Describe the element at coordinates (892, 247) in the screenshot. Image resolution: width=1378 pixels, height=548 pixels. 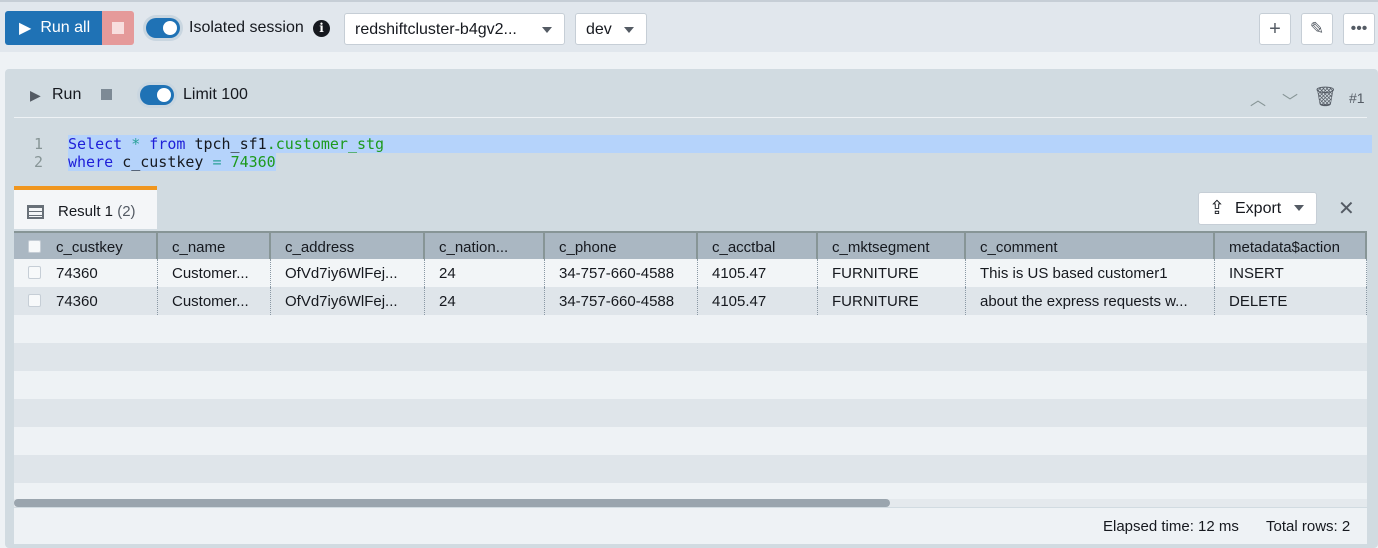
I see `column-header: c_mktsegment` at that location.